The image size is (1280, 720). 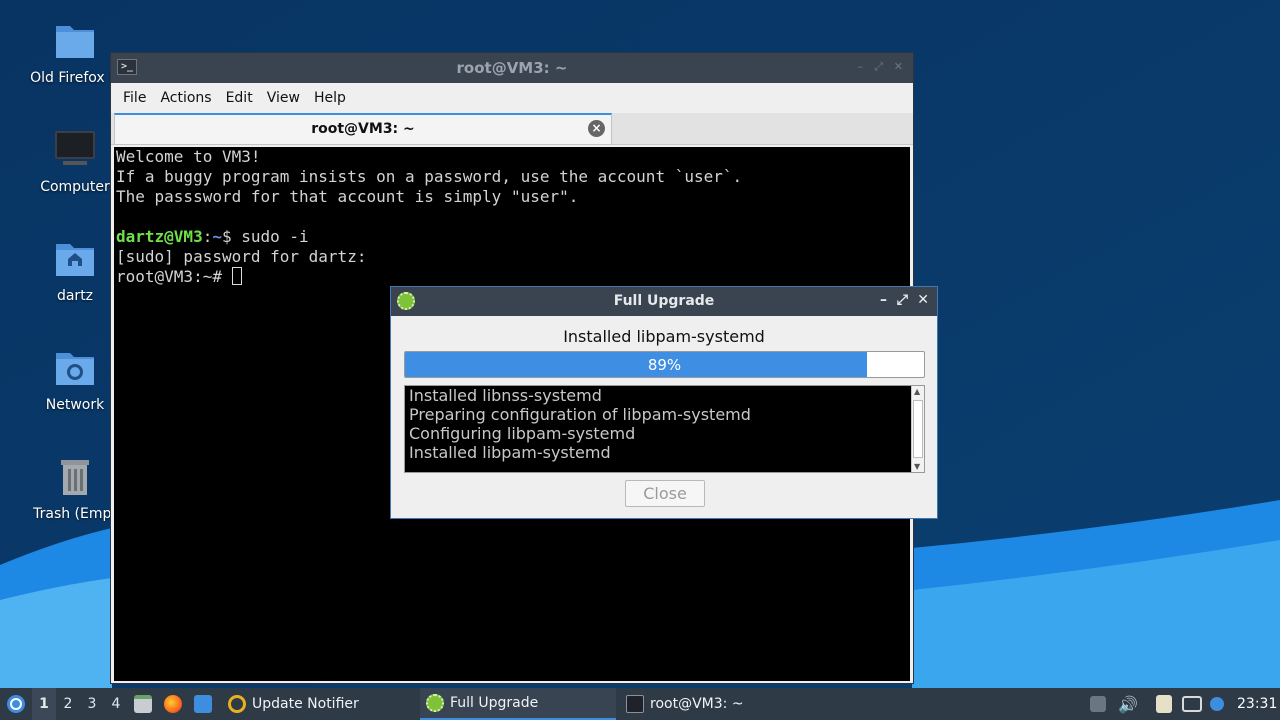 I want to click on update-alert-icon, so click(x=1217, y=704).